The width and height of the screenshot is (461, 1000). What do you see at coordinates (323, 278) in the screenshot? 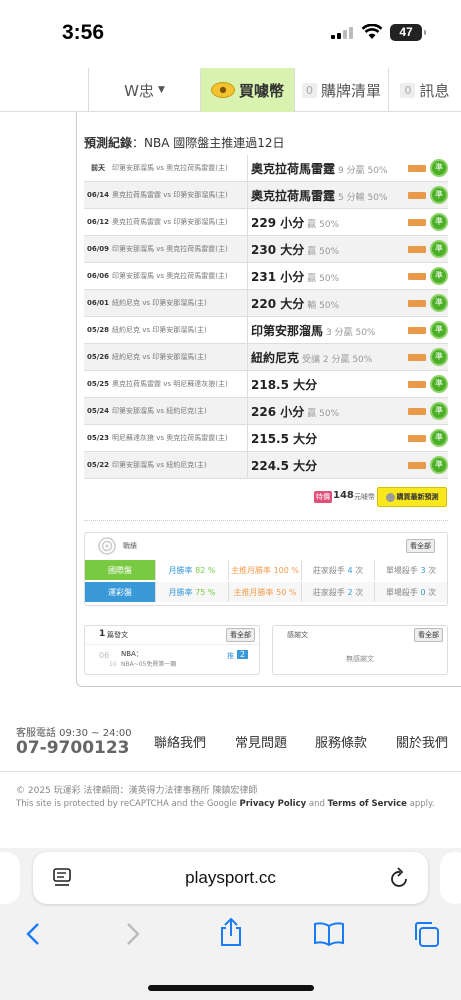
I see `row-result: 贏 50%` at bounding box center [323, 278].